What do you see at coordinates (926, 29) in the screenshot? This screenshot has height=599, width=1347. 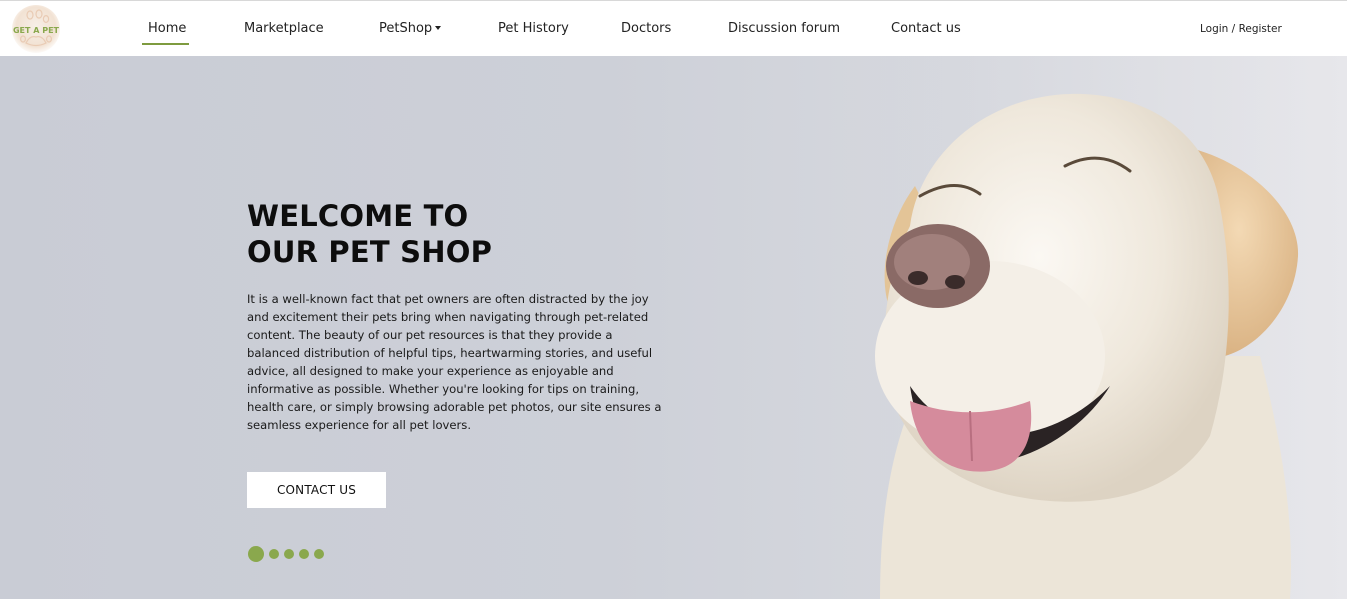 I see `nav-contact-us: Contact us` at bounding box center [926, 29].